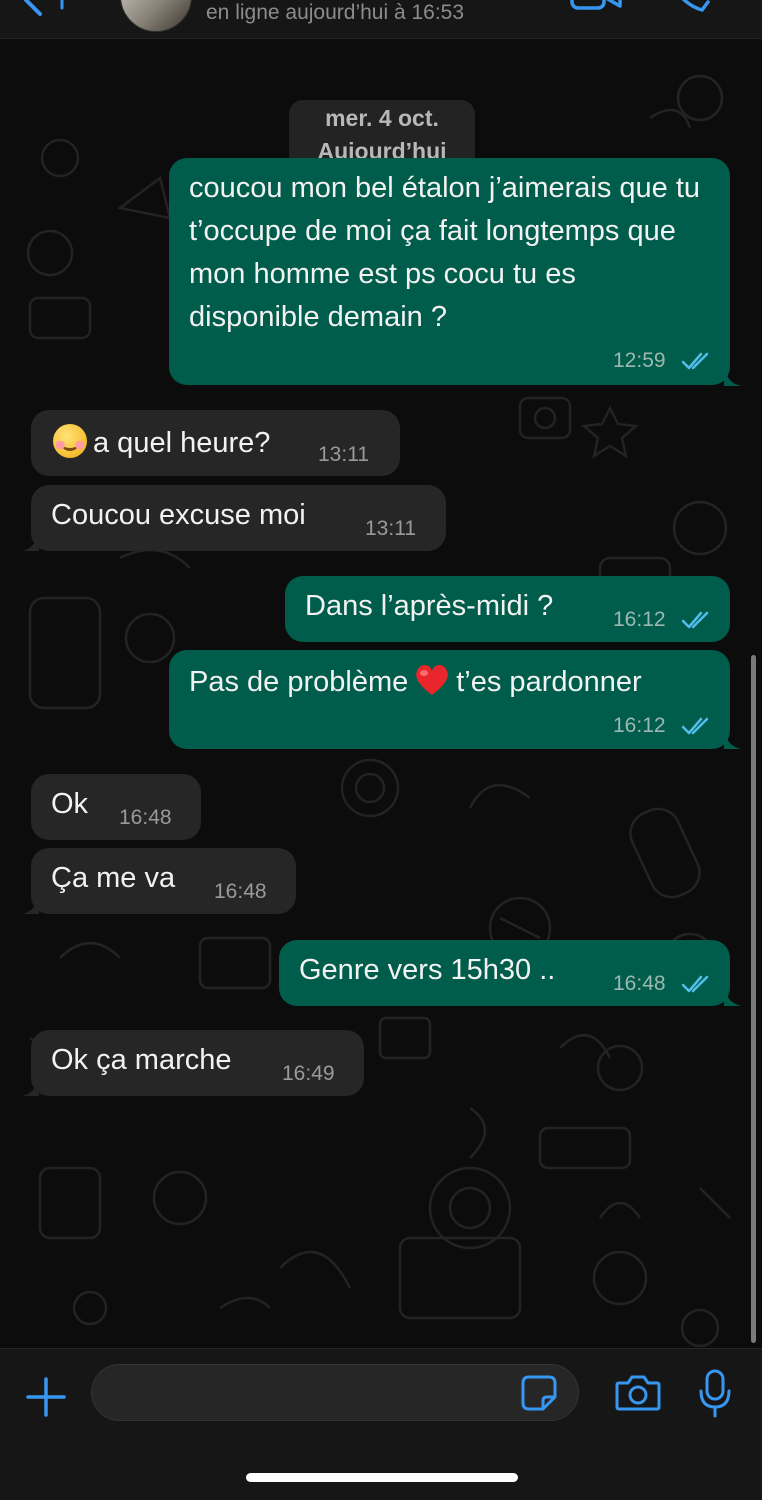 The width and height of the screenshot is (762, 1500). Describe the element at coordinates (638, 1393) in the screenshot. I see `camera-icon` at that location.